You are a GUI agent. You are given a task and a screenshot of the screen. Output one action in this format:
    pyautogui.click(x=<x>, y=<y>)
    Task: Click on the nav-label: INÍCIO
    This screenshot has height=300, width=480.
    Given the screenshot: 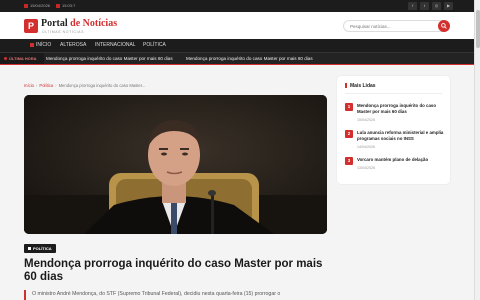 What is the action you would take?
    pyautogui.click(x=44, y=45)
    